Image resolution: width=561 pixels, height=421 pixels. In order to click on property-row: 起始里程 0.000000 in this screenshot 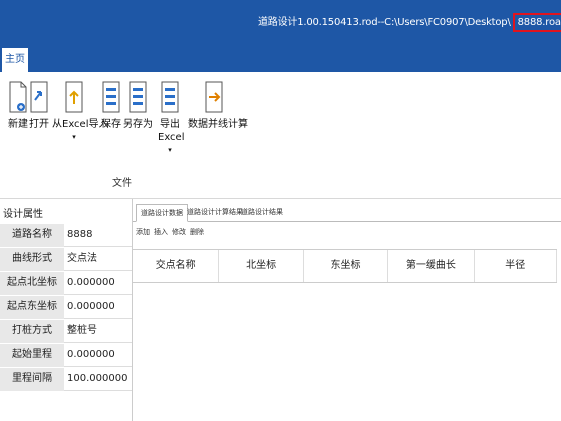, I will do `click(66, 356)`.